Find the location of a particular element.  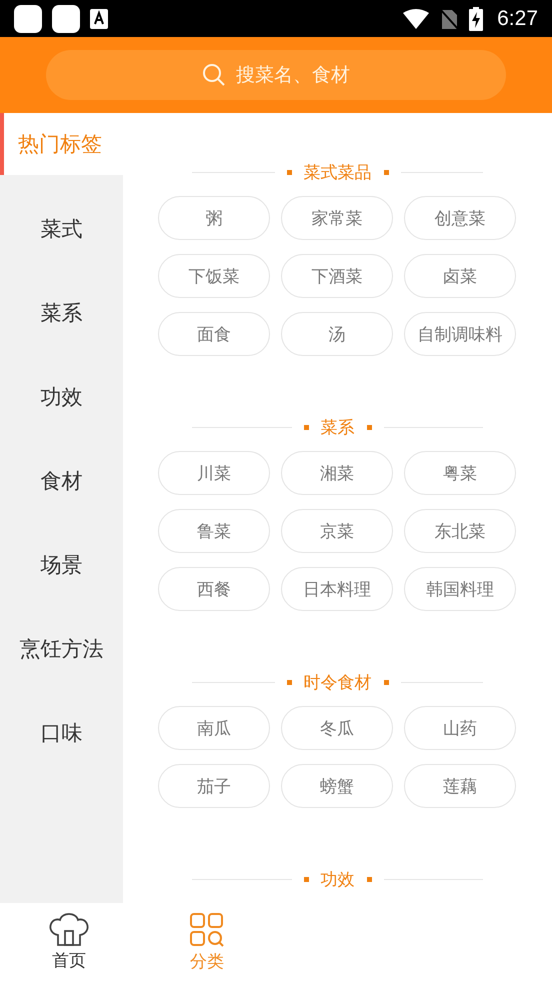

tag-chip: 南瓜 is located at coordinates (214, 728).